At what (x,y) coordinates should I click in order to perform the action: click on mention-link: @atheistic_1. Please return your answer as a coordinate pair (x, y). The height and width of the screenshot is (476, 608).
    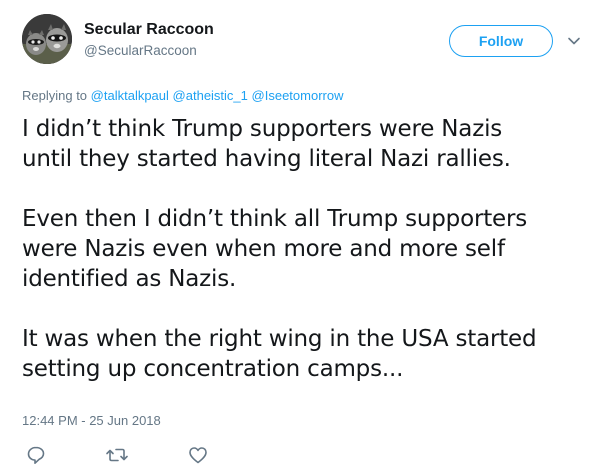
    Looking at the image, I should click on (210, 95).